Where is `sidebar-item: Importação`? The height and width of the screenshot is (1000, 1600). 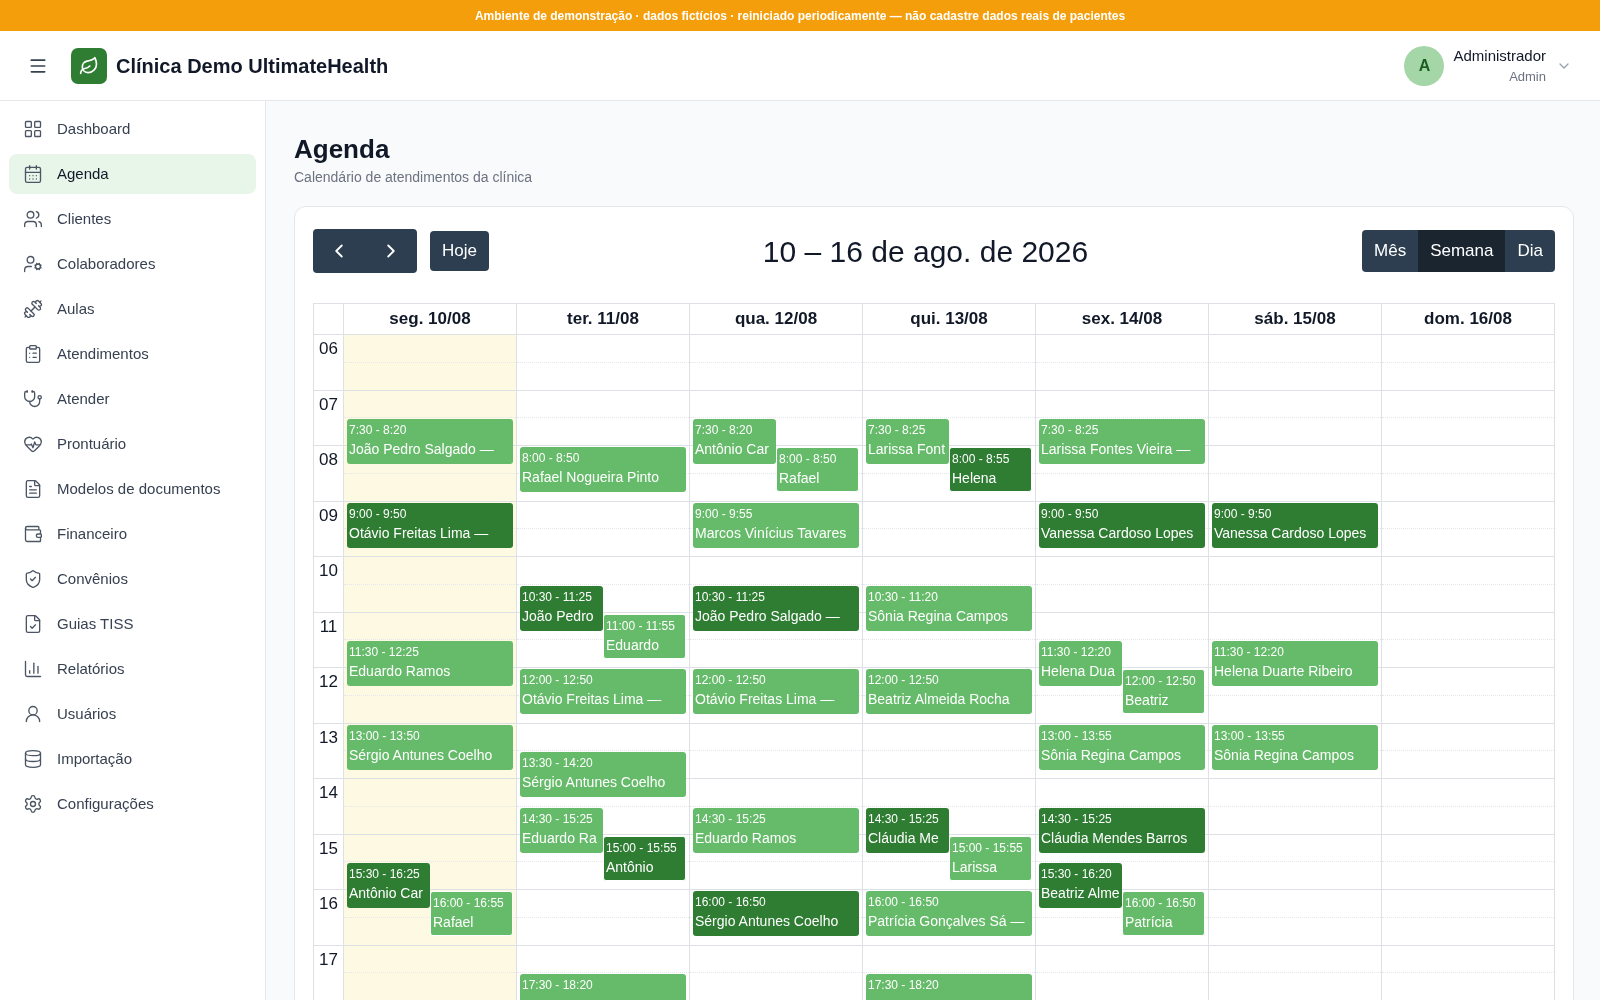
sidebar-item: Importação is located at coordinates (132, 759).